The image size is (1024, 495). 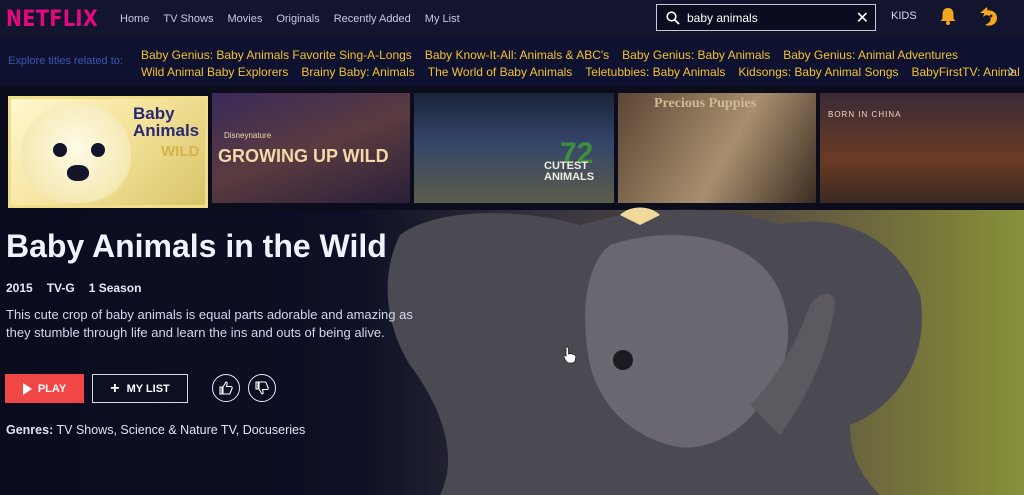 I want to click on avatar, so click(x=989, y=17).